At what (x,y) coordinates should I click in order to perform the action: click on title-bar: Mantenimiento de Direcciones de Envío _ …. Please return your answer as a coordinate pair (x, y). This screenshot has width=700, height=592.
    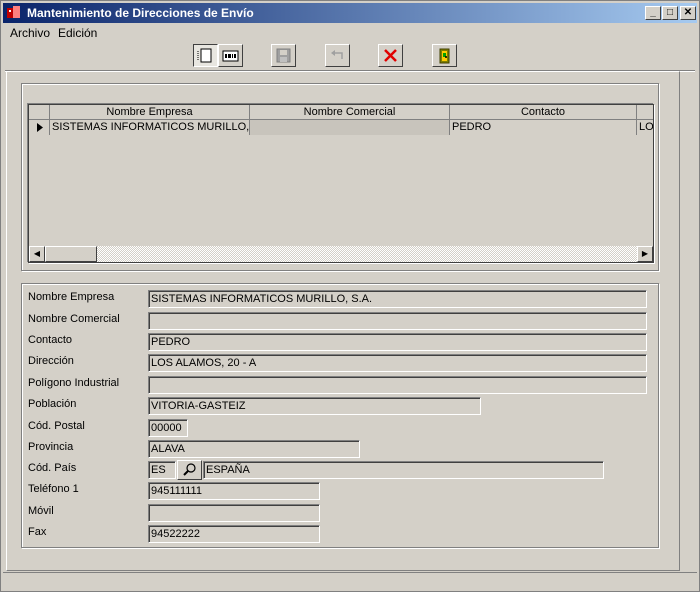
    Looking at the image, I should click on (350, 13).